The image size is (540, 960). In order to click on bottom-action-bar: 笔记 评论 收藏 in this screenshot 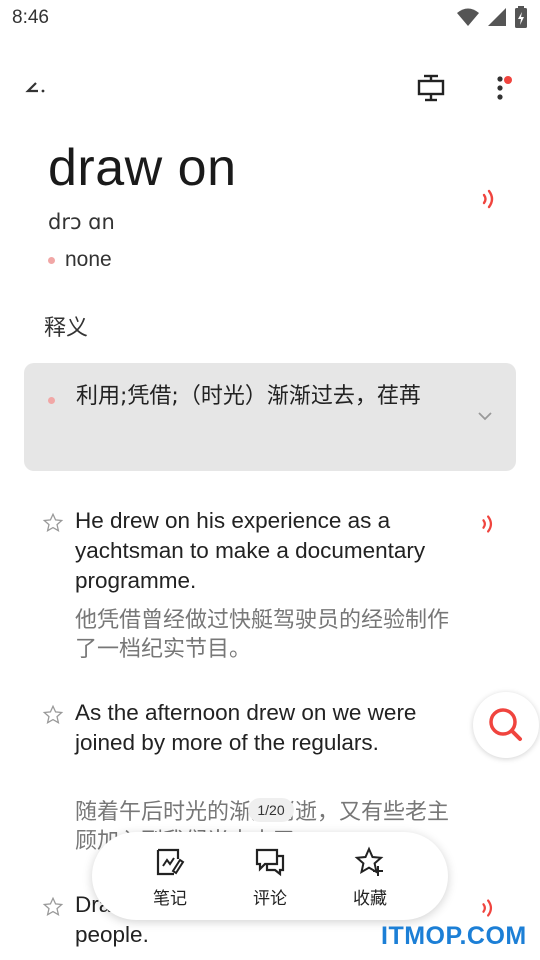, I will do `click(270, 876)`.